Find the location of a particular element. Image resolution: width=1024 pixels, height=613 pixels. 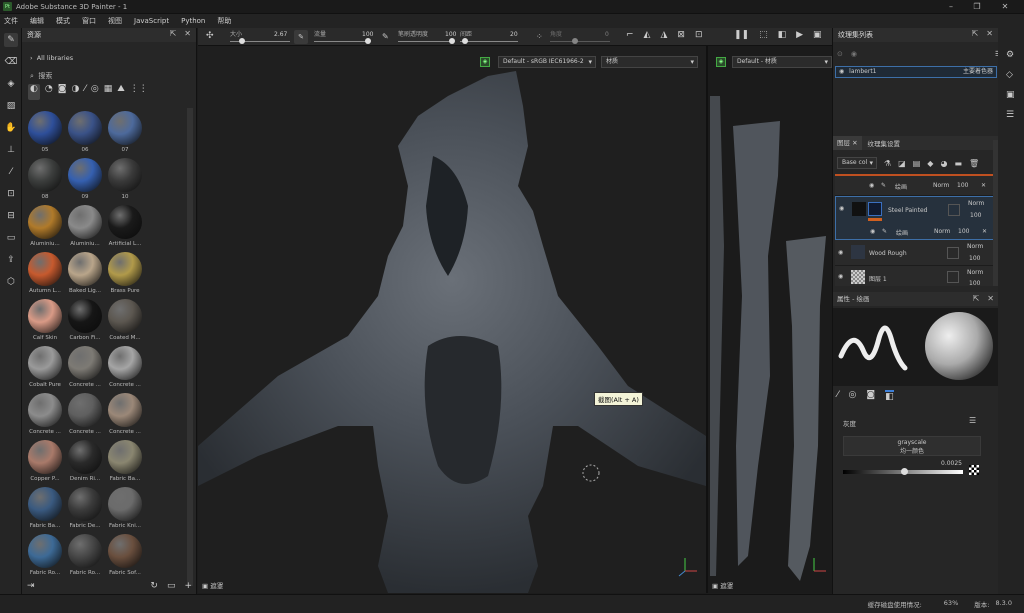

flow-knob is located at coordinates (368, 41).